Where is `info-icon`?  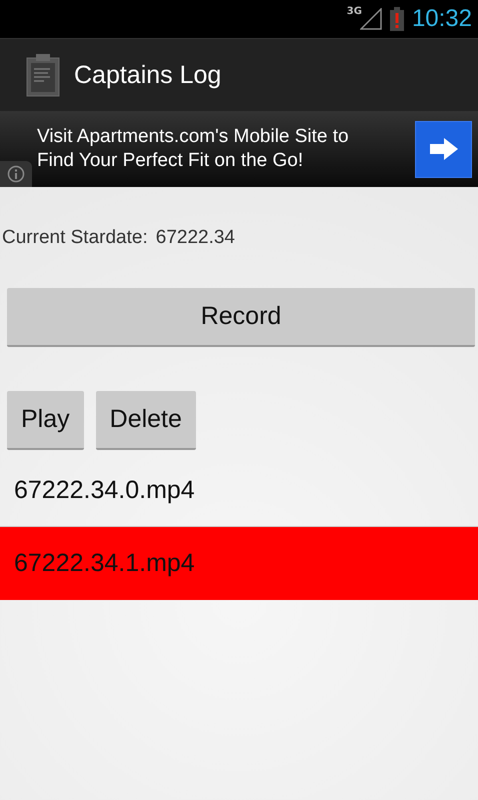
info-icon is located at coordinates (16, 174).